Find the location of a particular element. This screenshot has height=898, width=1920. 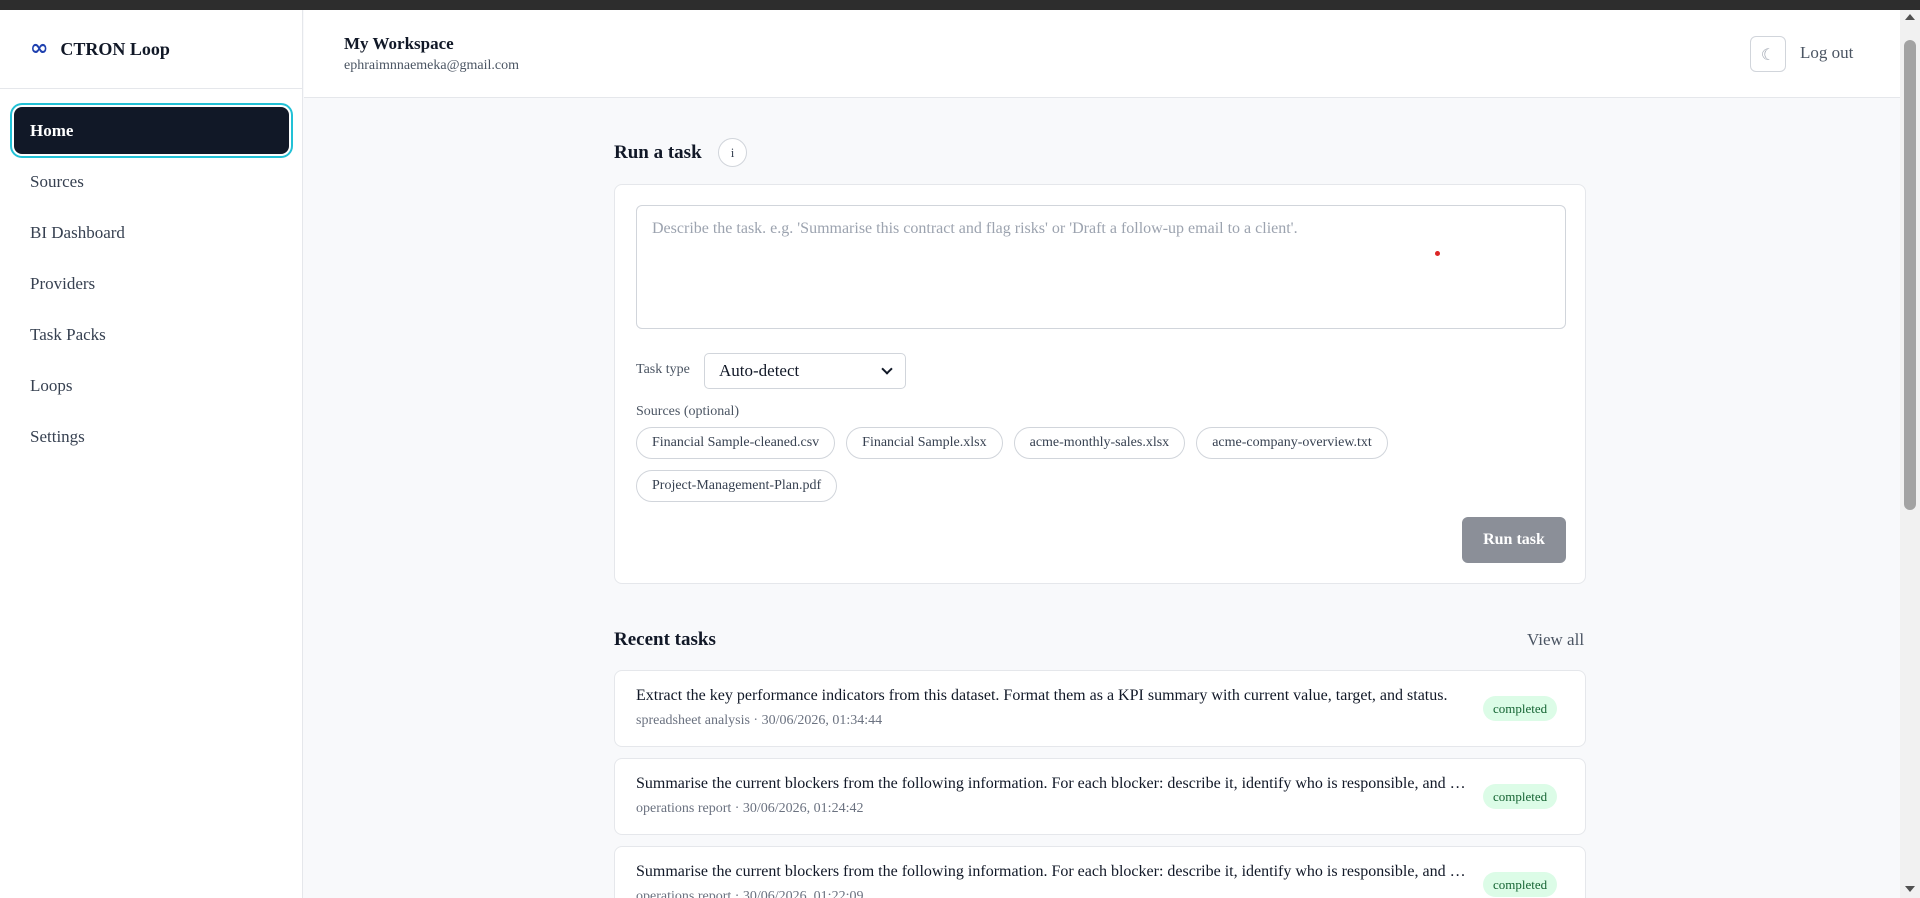

task-type-select: Auto-detect is located at coordinates (805, 371).